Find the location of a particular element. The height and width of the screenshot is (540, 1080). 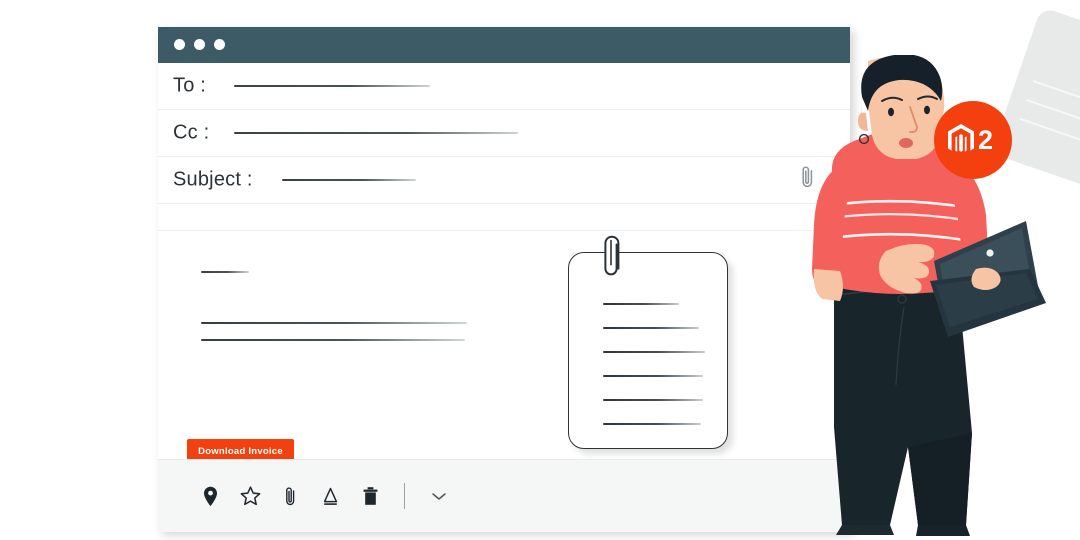

svg-text: 2 is located at coordinates (985, 140).